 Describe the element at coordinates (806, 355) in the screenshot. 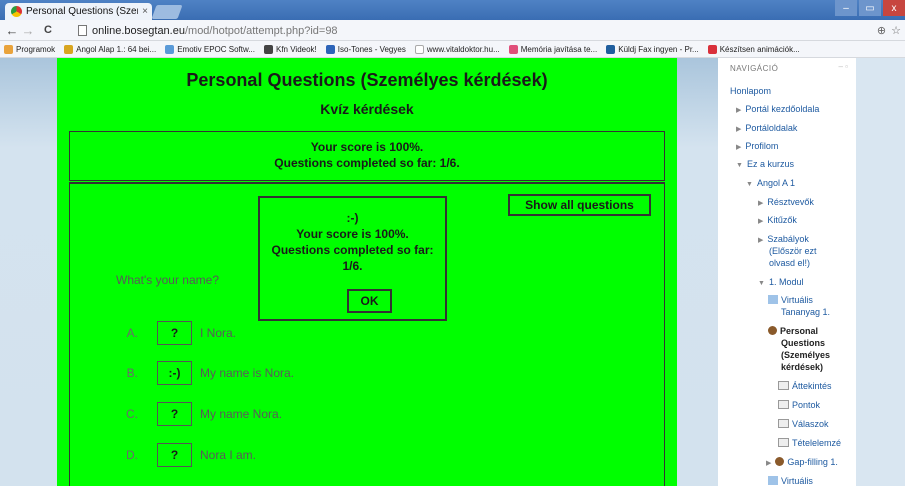

I see `sidebar-item-current-quiz-line3: (Személyes` at that location.